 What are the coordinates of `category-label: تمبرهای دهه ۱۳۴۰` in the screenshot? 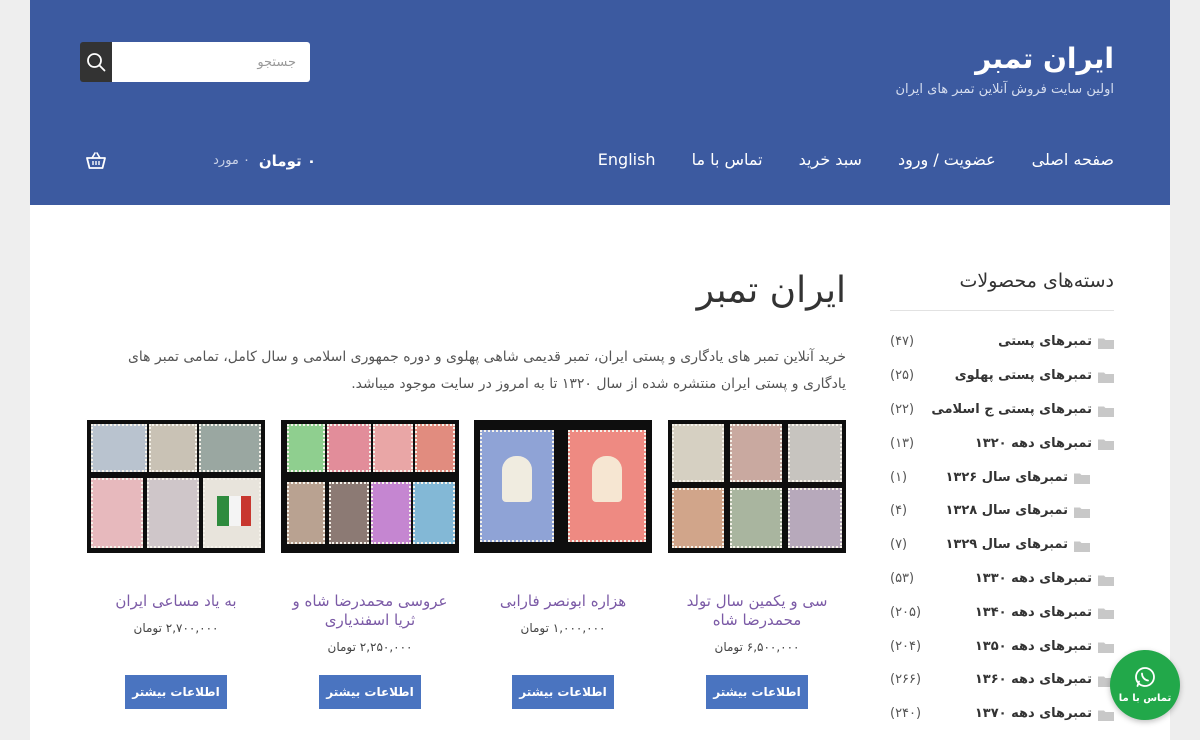 It's located at (1033, 612).